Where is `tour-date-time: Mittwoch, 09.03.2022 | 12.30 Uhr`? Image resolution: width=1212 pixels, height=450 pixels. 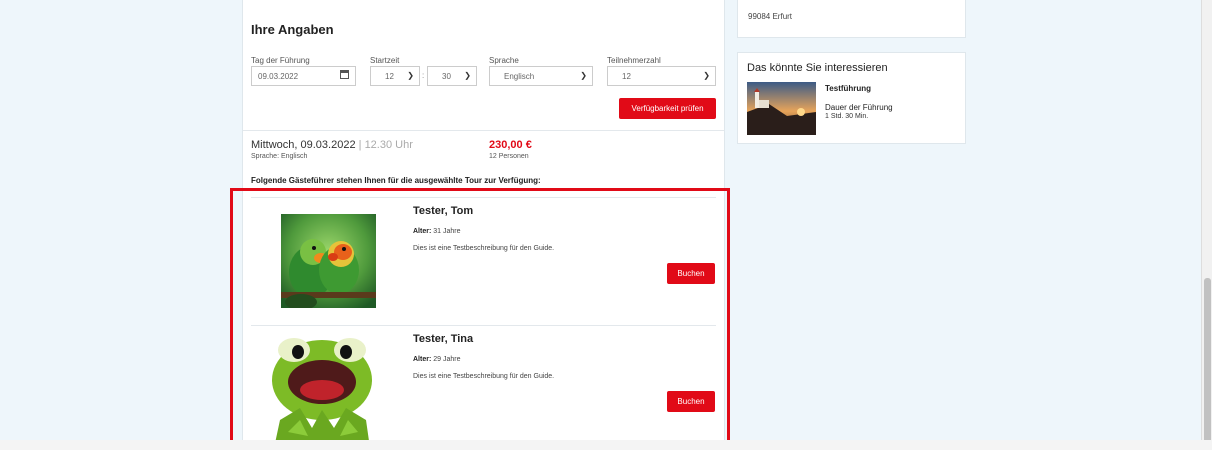
tour-date-time: Mittwoch, 09.03.2022 | 12.30 Uhr is located at coordinates (332, 145).